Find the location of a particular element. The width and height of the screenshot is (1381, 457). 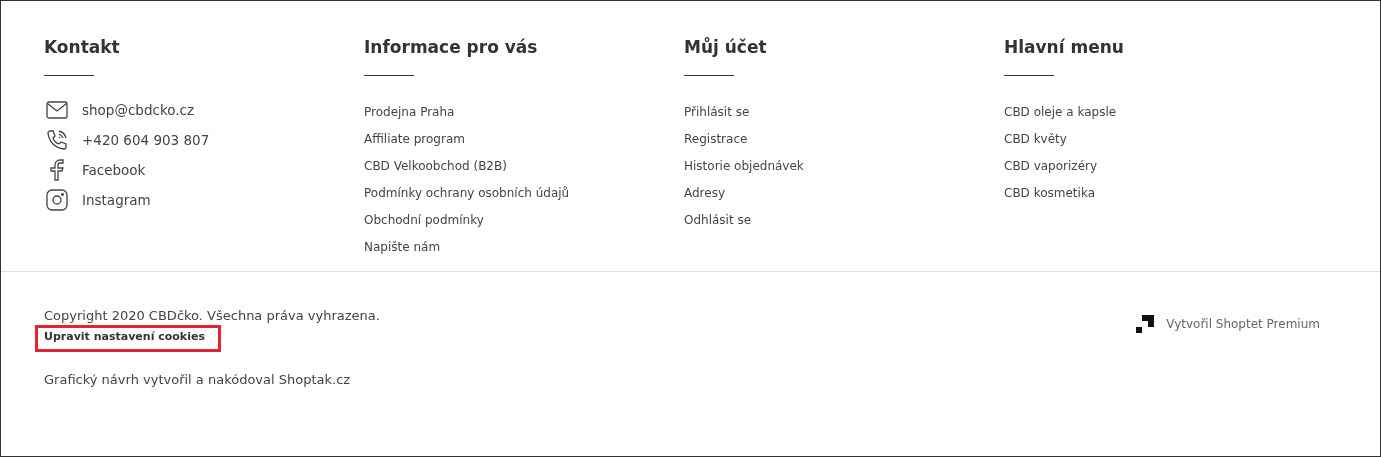

phone-icon is located at coordinates (57, 140).